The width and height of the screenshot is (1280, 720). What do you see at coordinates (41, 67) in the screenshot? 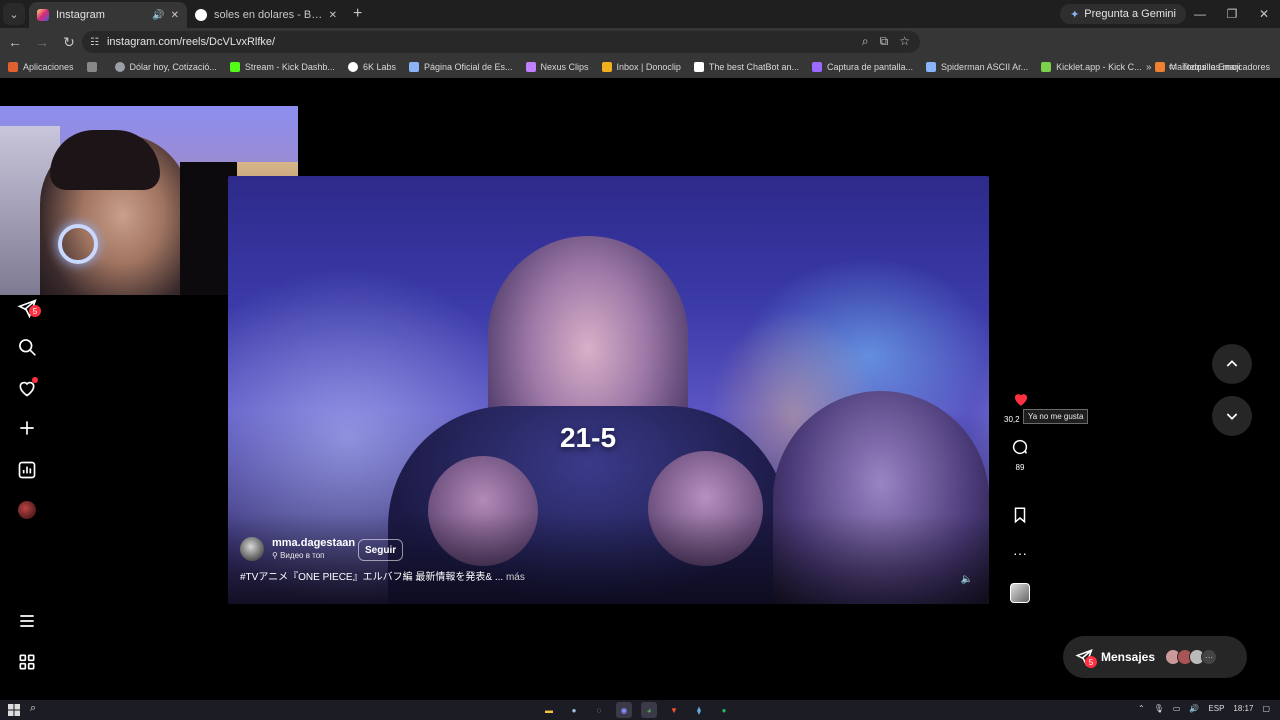
I see `bookmark-item: Aplicaciones` at bounding box center [41, 67].